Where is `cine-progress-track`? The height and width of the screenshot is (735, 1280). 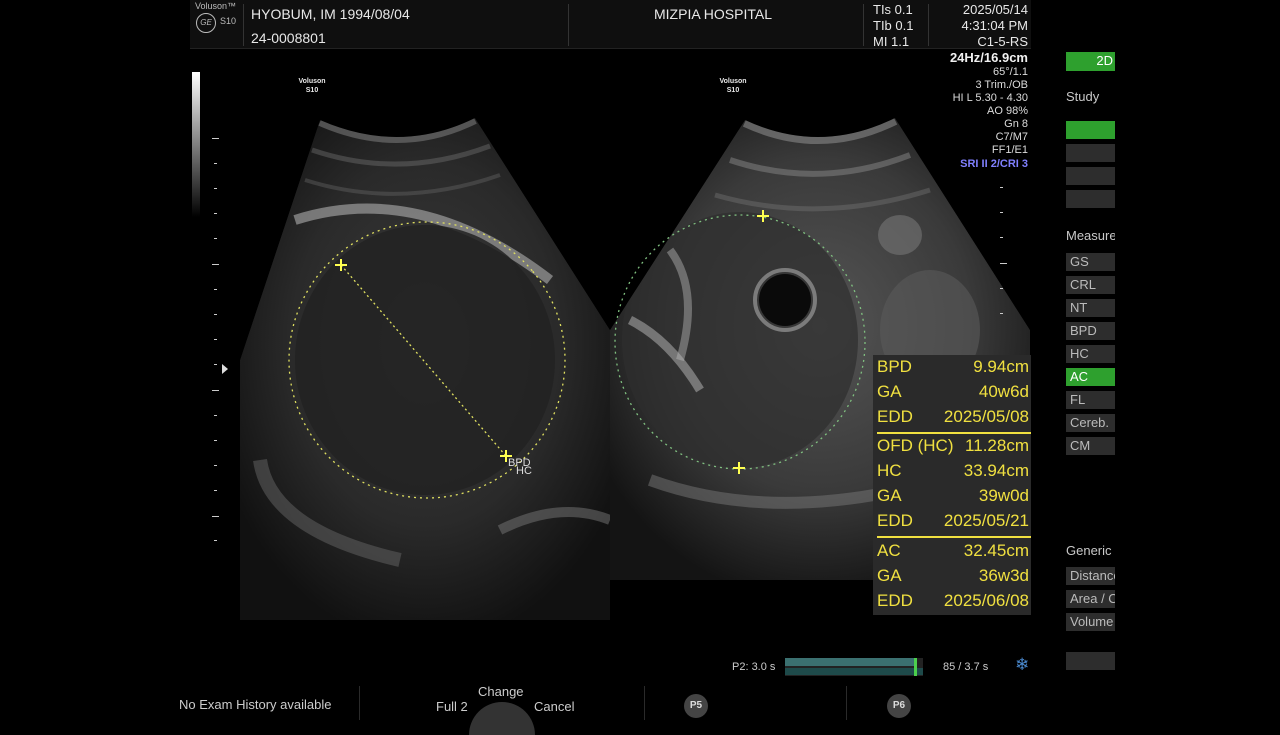 cine-progress-track is located at coordinates (854, 667).